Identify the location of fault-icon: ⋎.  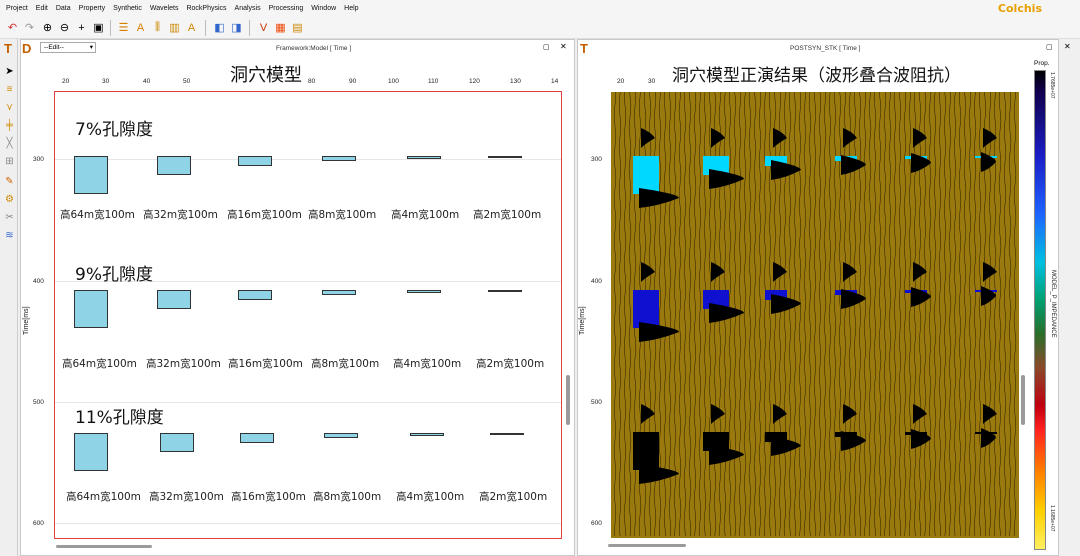
(9, 107).